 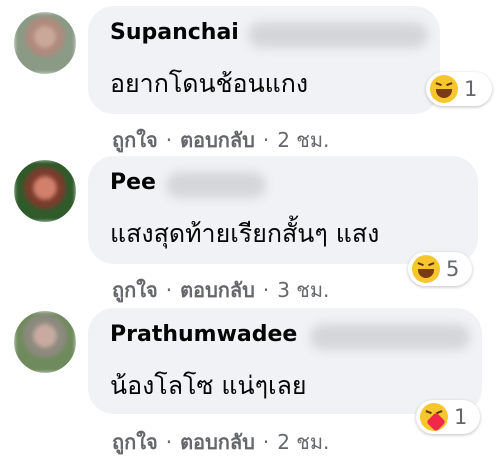 What do you see at coordinates (434, 417) in the screenshot?
I see `care-icon` at bounding box center [434, 417].